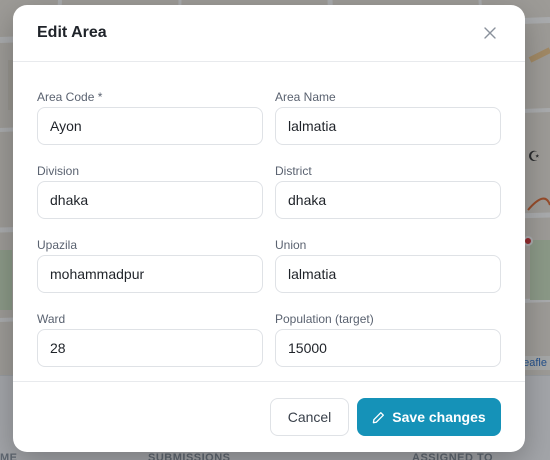  Describe the element at coordinates (379, 417) in the screenshot. I see `pencil-icon` at that location.